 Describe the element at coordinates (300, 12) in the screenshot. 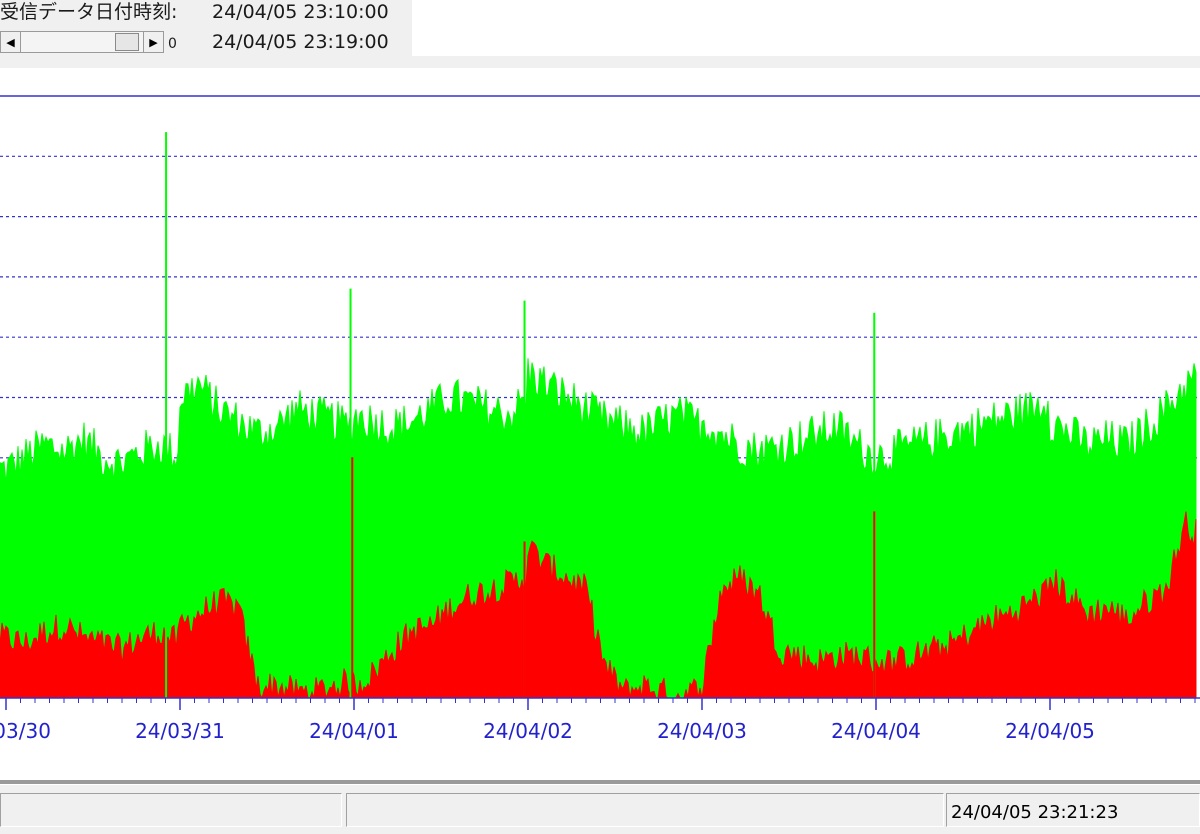

I see `received-time-1: 24/04/05 23:10:00` at that location.